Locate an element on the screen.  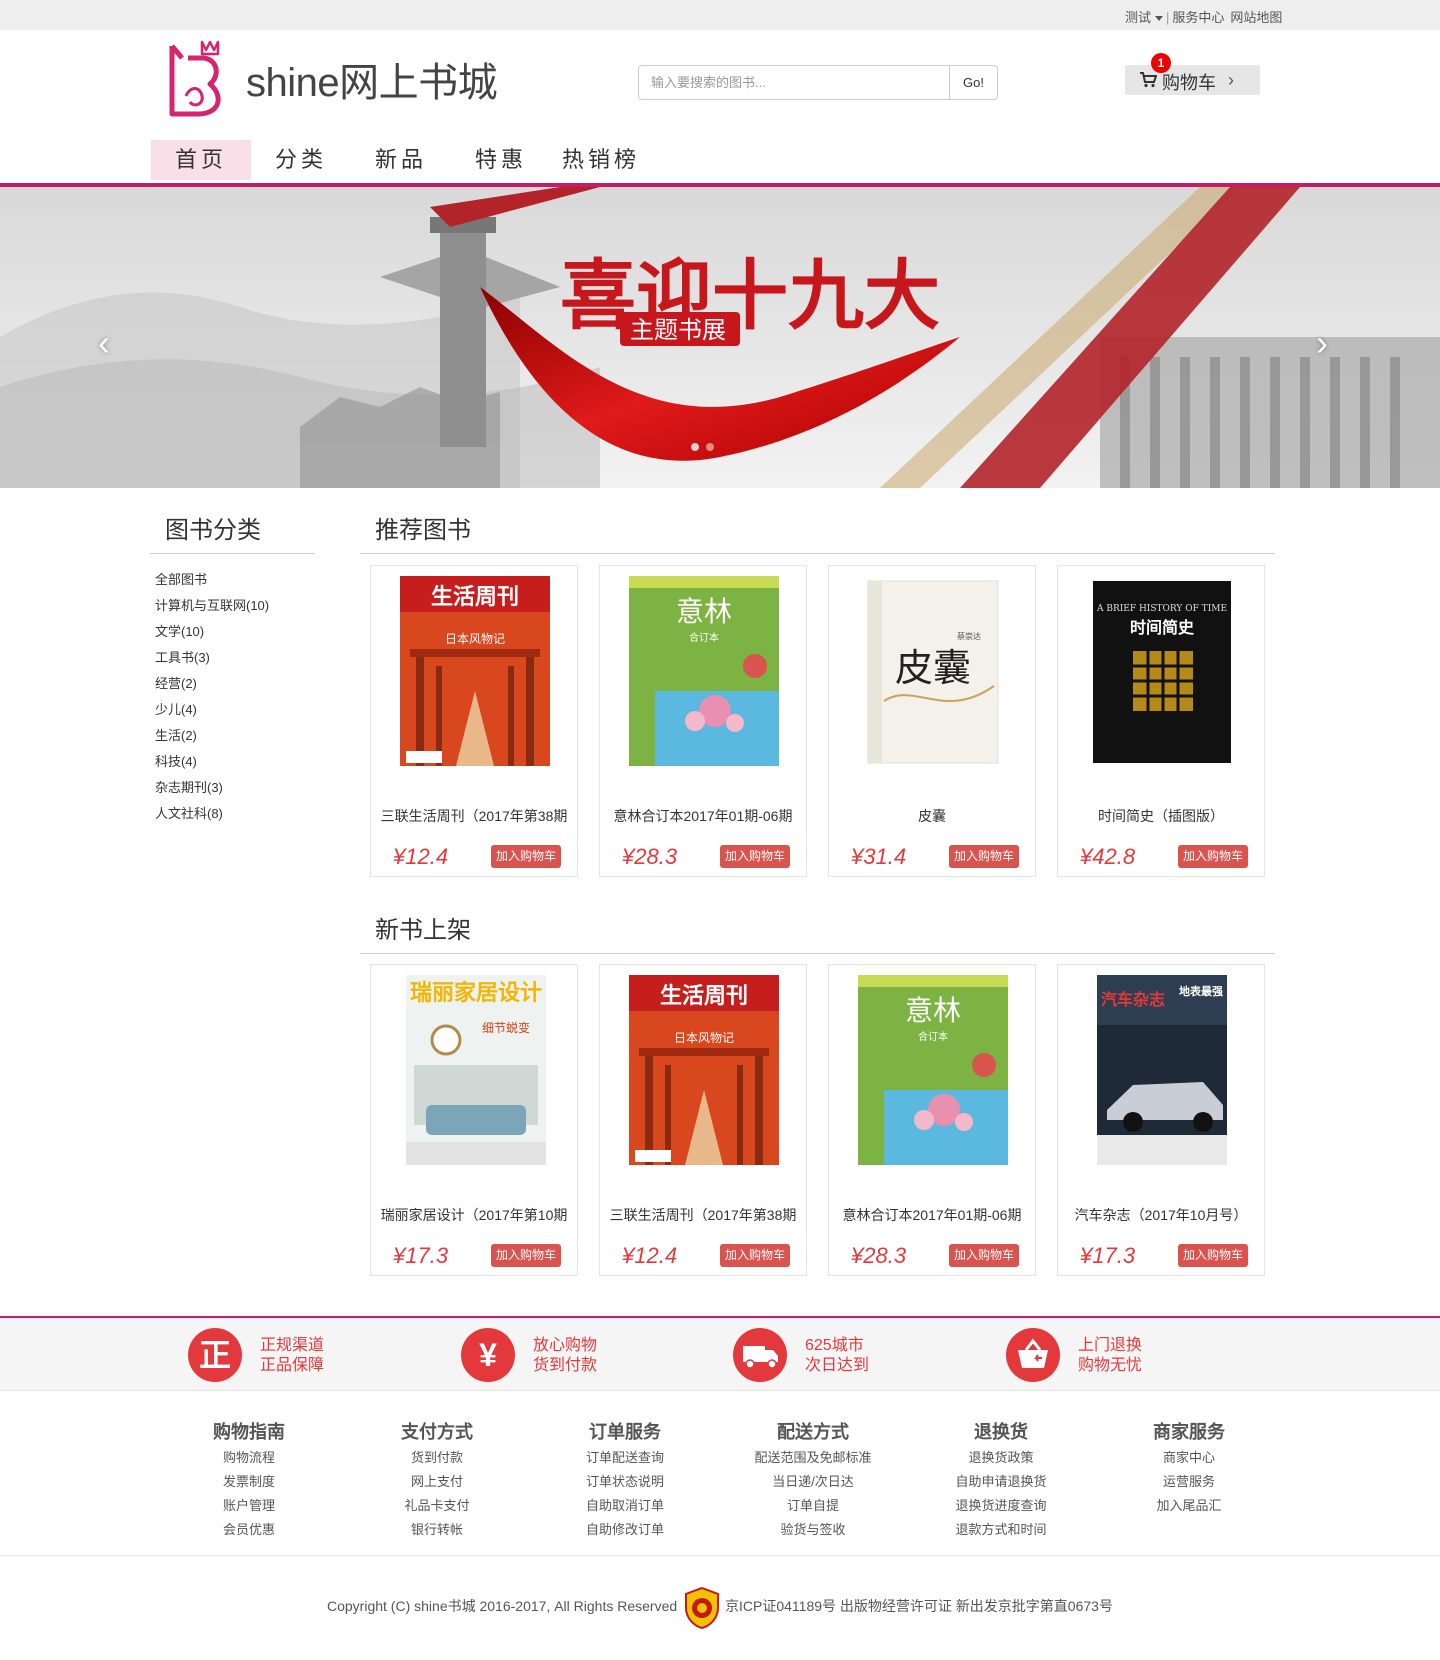
carousel-next-icon: › is located at coordinates (1322, 343).